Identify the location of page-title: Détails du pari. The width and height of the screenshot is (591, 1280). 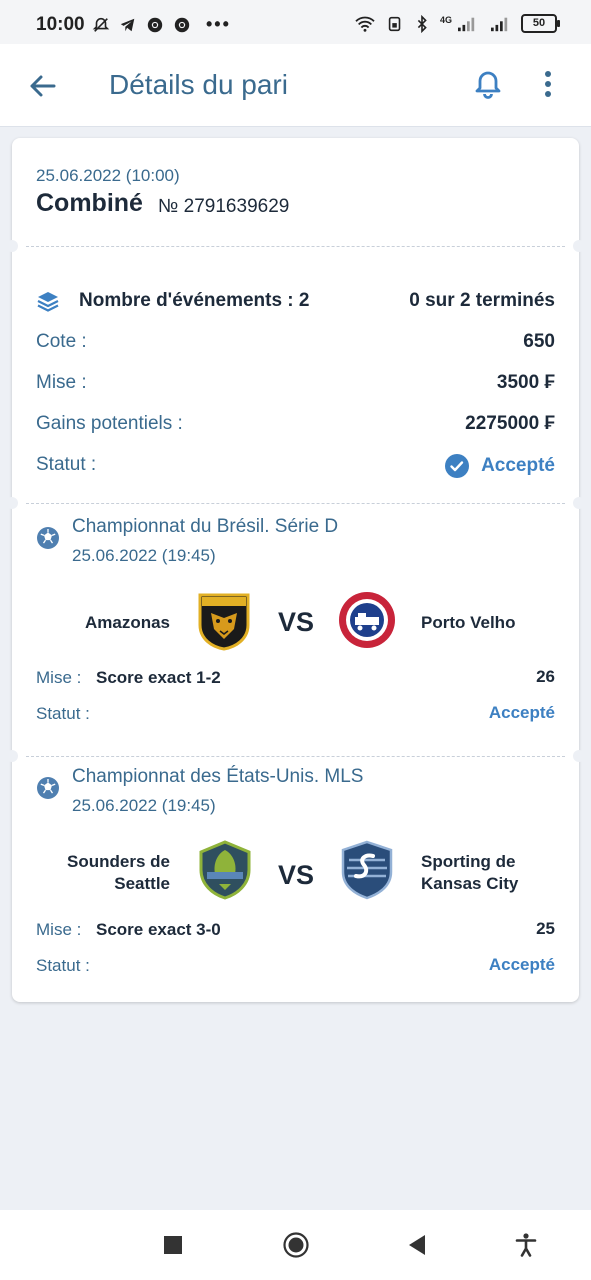
(198, 84).